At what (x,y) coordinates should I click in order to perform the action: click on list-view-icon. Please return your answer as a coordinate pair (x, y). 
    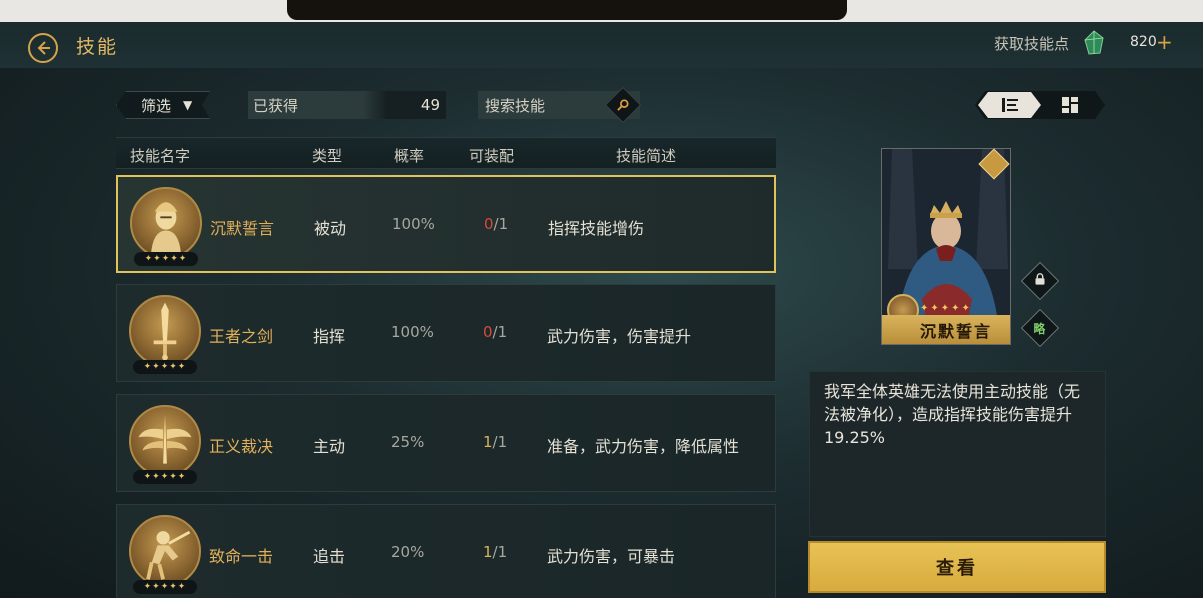
    Looking at the image, I should click on (1010, 105).